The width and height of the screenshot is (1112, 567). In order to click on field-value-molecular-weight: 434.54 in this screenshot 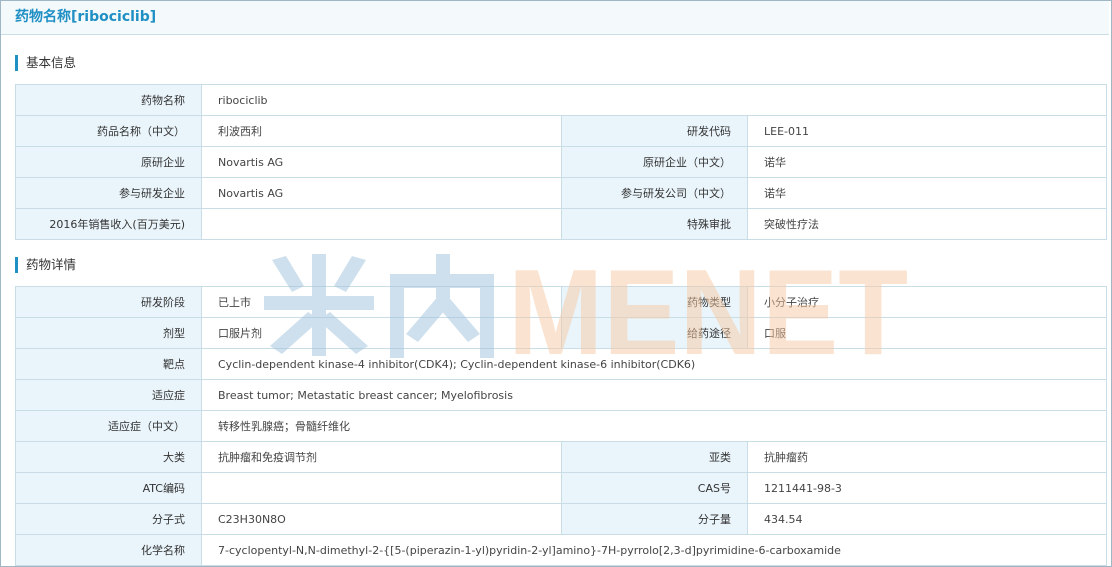, I will do `click(927, 519)`.